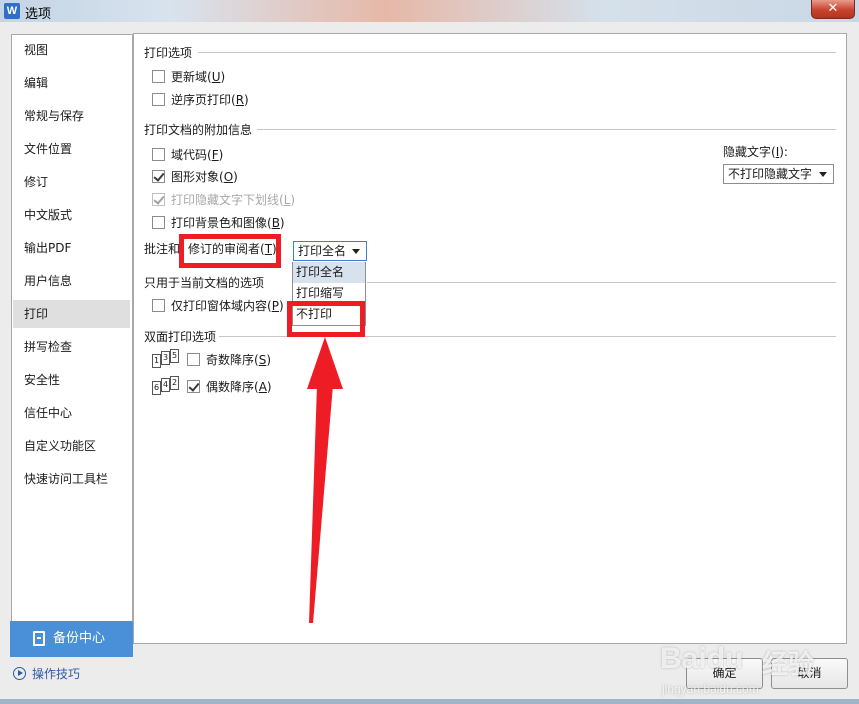 The height and width of the screenshot is (704, 859). Describe the element at coordinates (71, 446) in the screenshot. I see `sidebar-item-customize-ribbon: 自定义功能区` at that location.